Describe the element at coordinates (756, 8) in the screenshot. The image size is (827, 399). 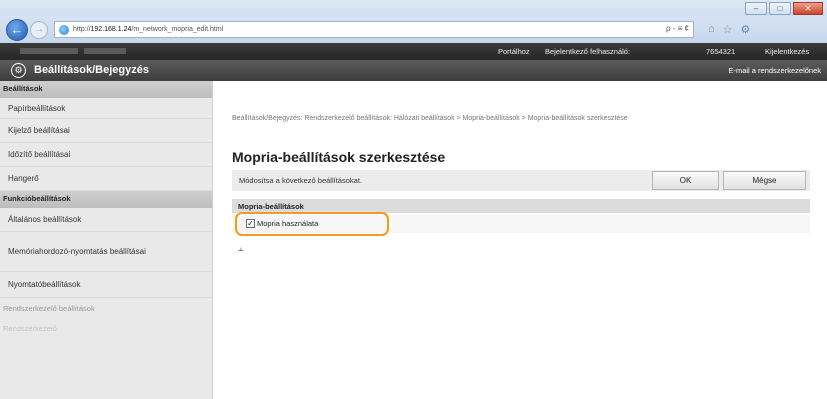
I see `minimize-button: –` at that location.